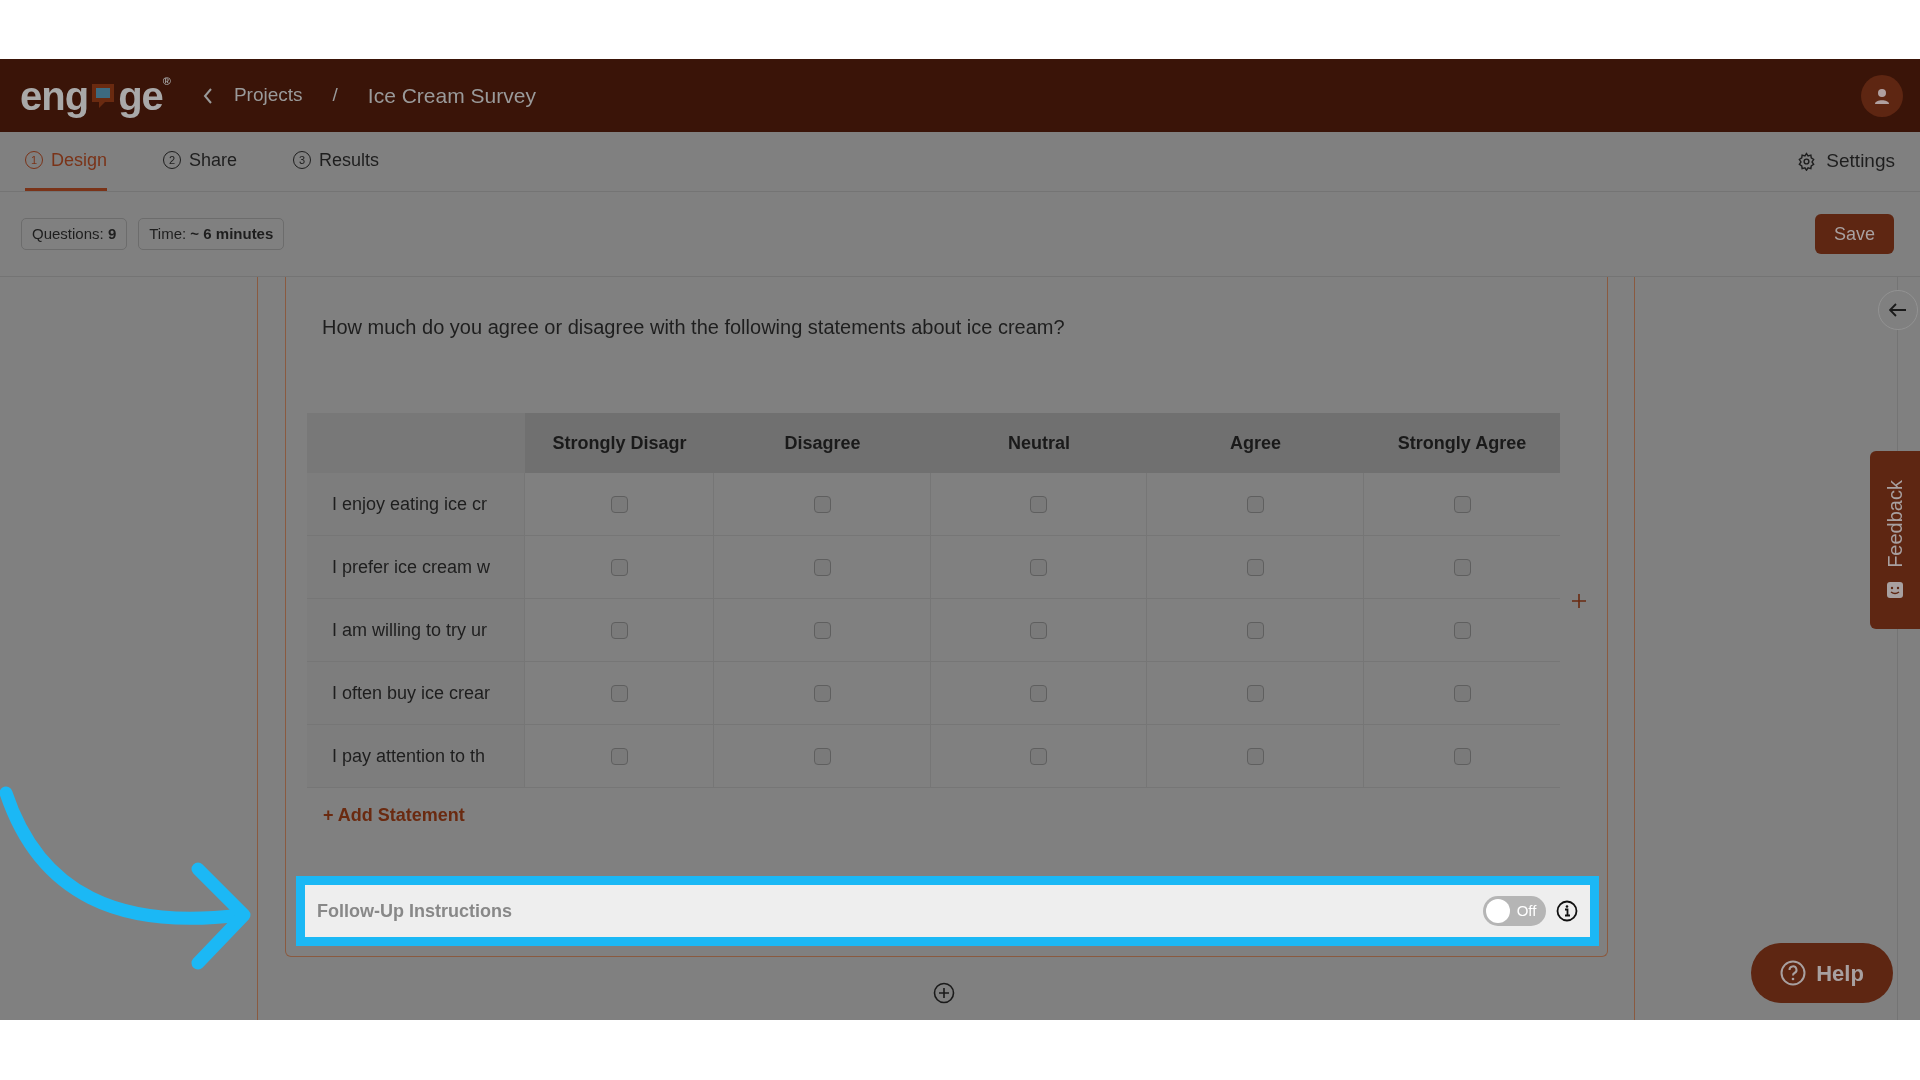 This screenshot has height=1080, width=1920. I want to click on left-arrow-icon, so click(1898, 310).